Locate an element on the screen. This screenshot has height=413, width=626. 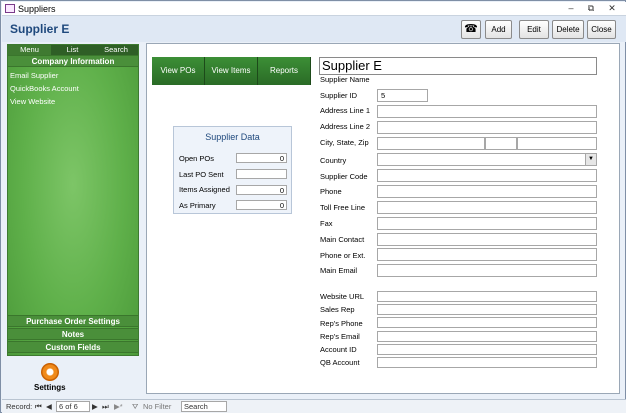
minimize-button: – is located at coordinates (571, 8).